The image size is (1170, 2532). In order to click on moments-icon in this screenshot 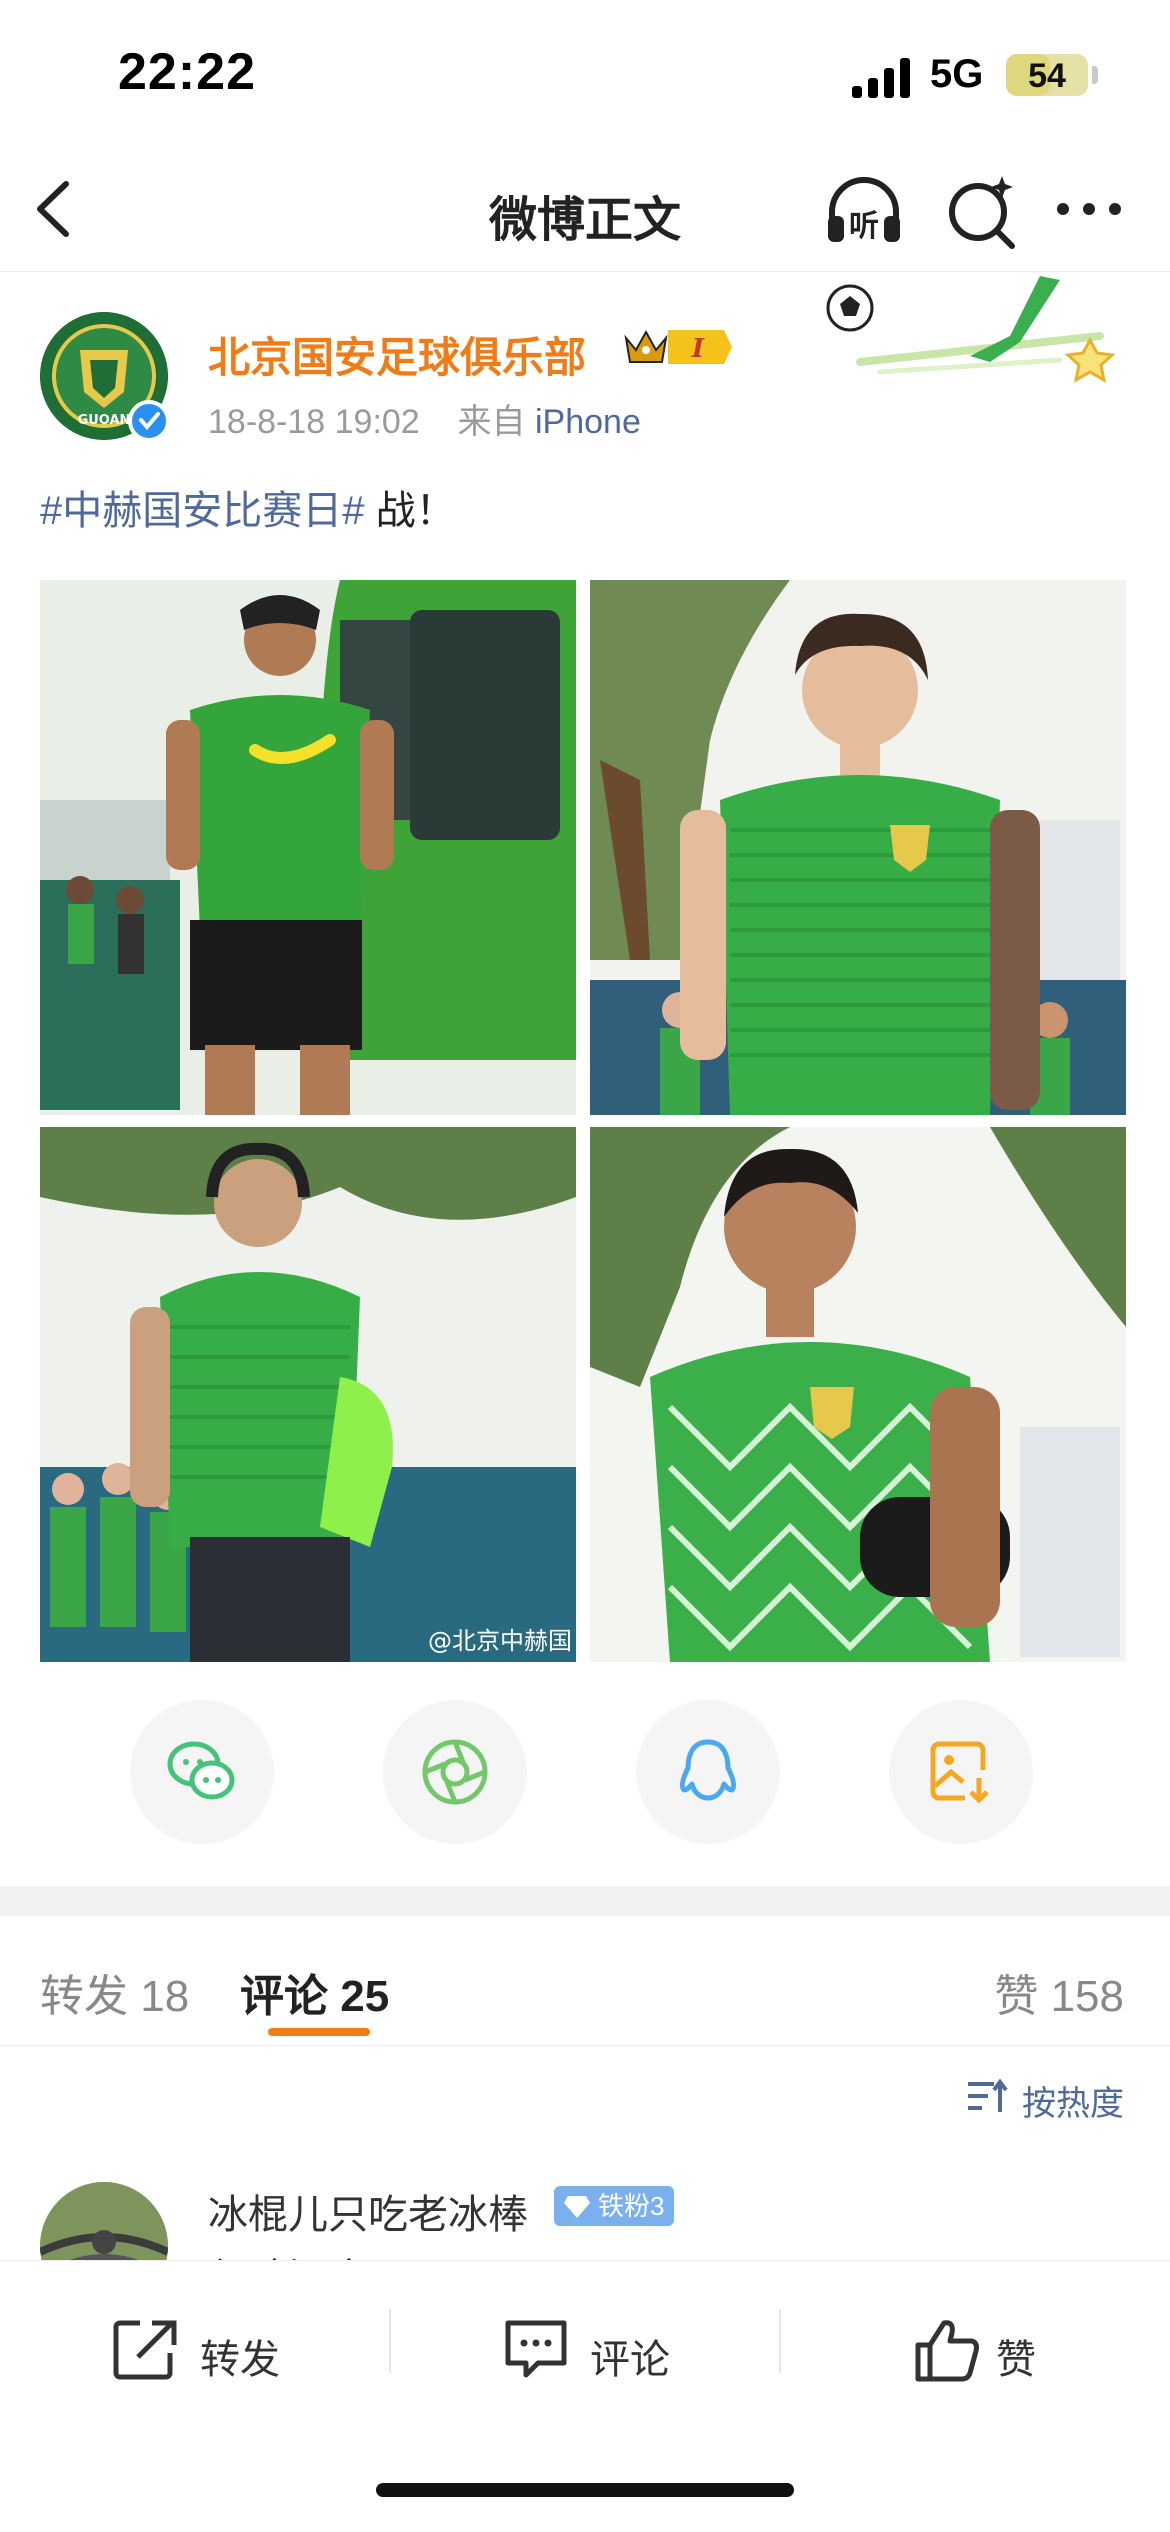, I will do `click(455, 1772)`.